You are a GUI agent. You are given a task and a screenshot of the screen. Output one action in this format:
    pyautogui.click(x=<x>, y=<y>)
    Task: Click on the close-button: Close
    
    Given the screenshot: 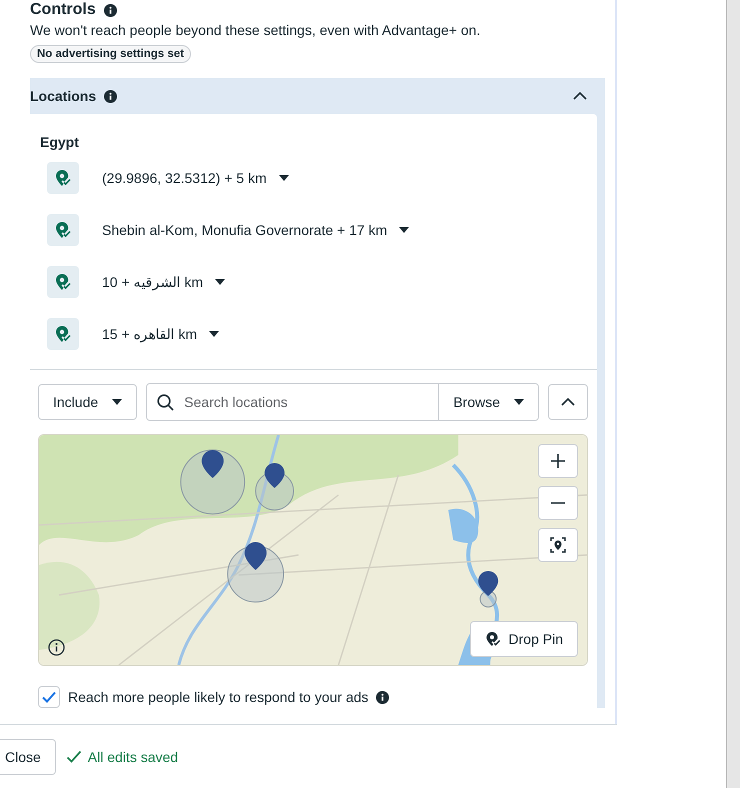 What is the action you would take?
    pyautogui.click(x=28, y=756)
    